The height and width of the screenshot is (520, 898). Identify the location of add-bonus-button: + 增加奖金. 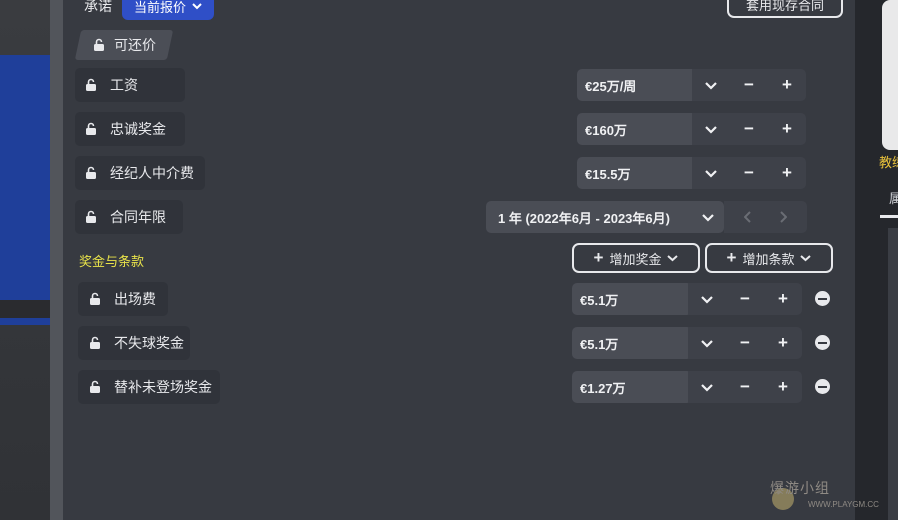
(636, 258).